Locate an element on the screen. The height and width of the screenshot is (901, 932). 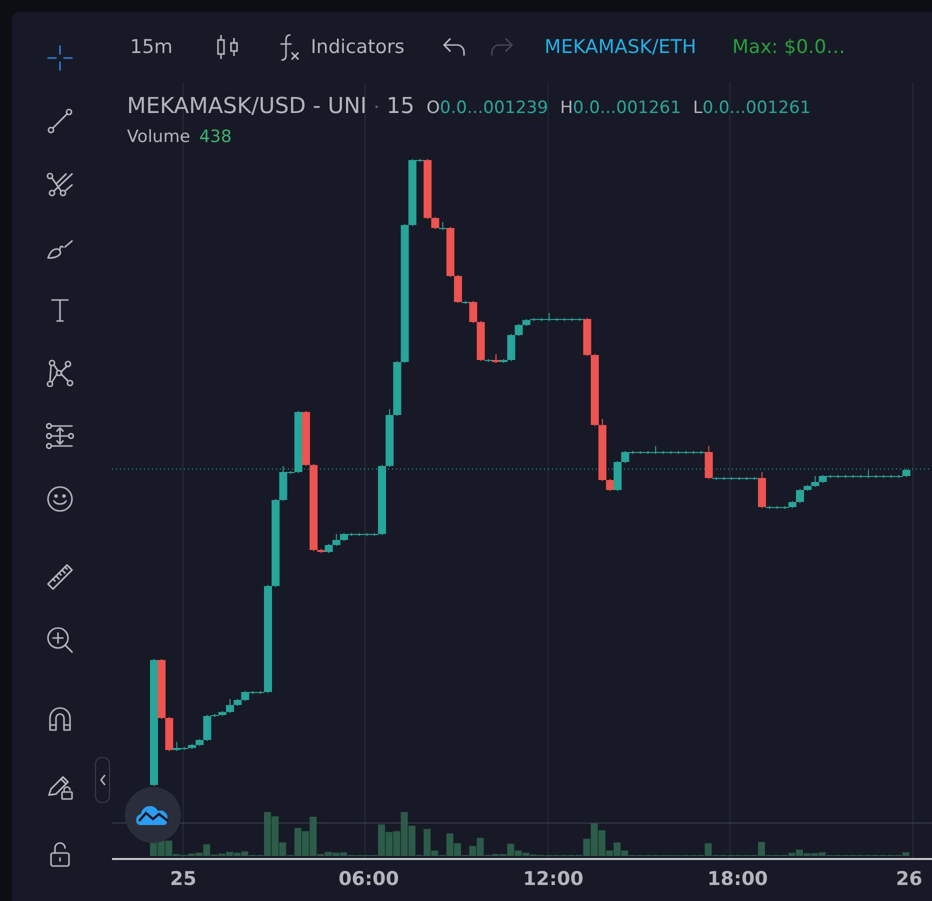
undo-icon is located at coordinates (453, 47).